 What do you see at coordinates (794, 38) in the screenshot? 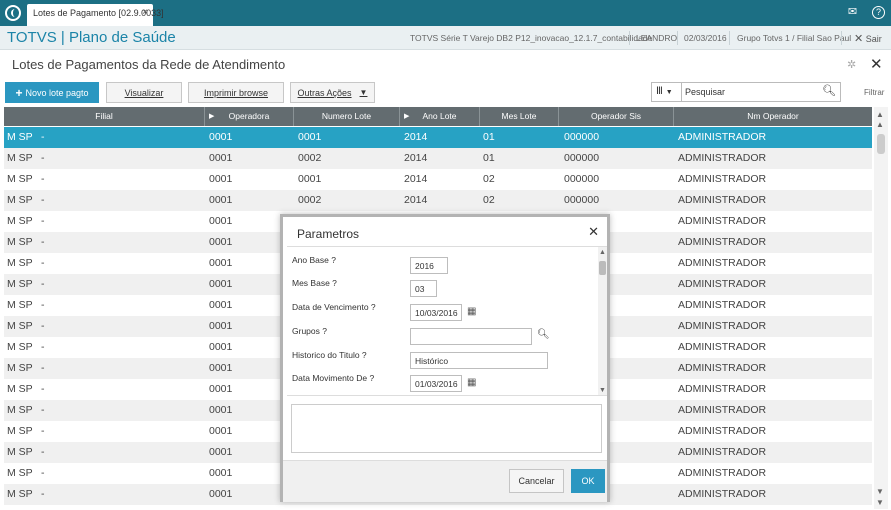
I see `company-branch: Grupo Totvs 1 / Filial Sao Paul` at bounding box center [794, 38].